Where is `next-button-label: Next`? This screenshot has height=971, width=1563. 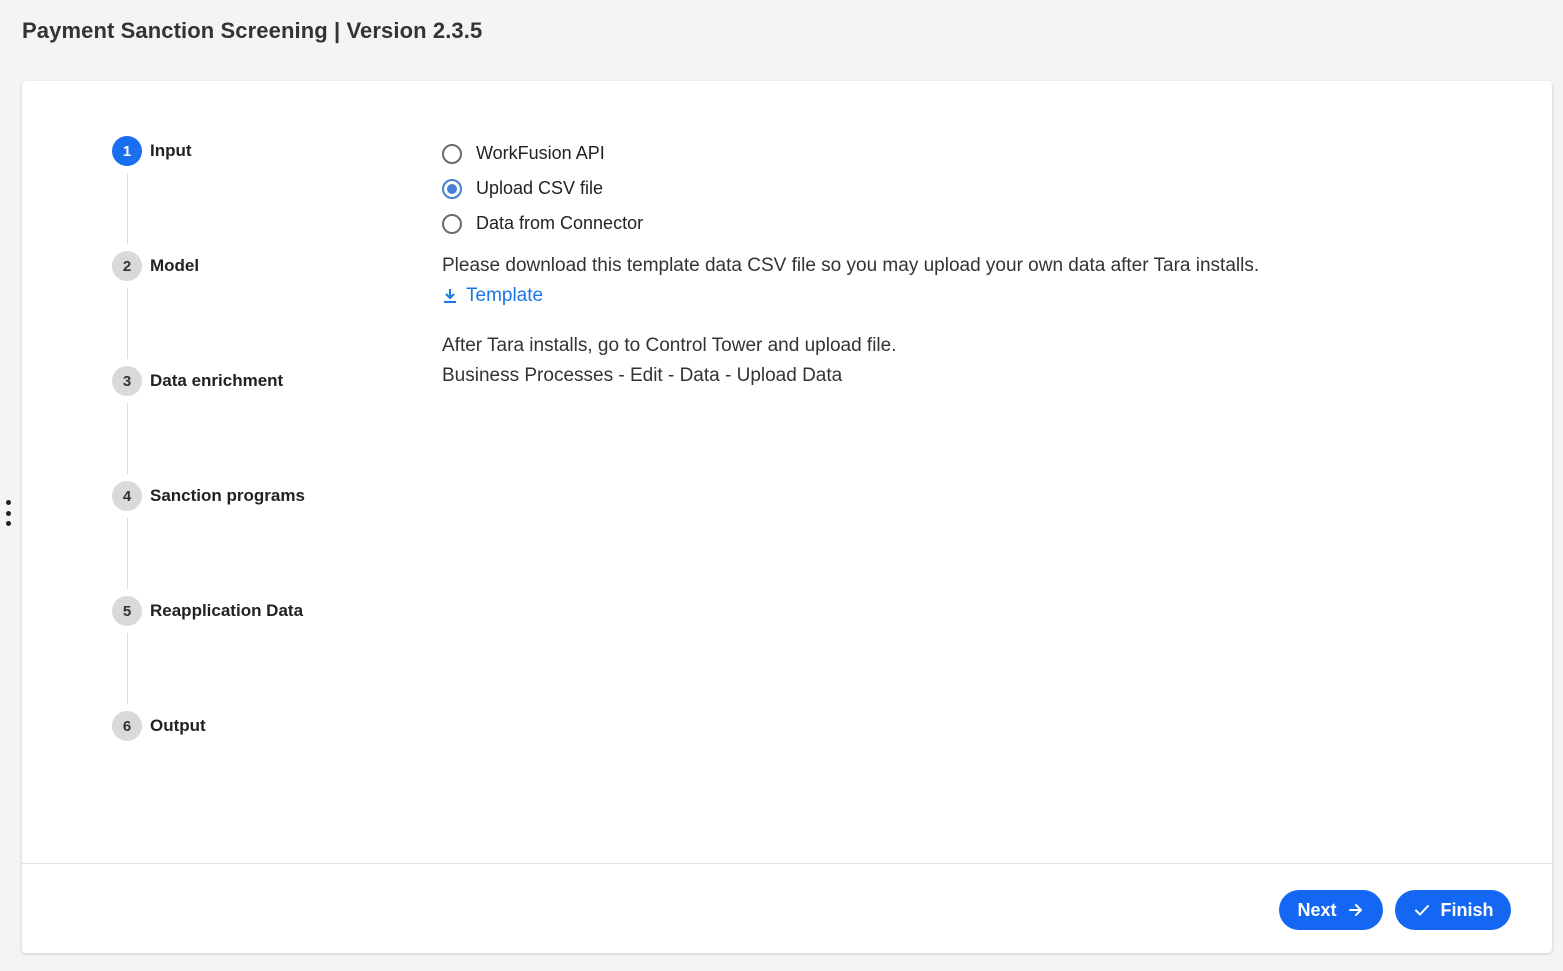
next-button-label: Next is located at coordinates (1317, 909).